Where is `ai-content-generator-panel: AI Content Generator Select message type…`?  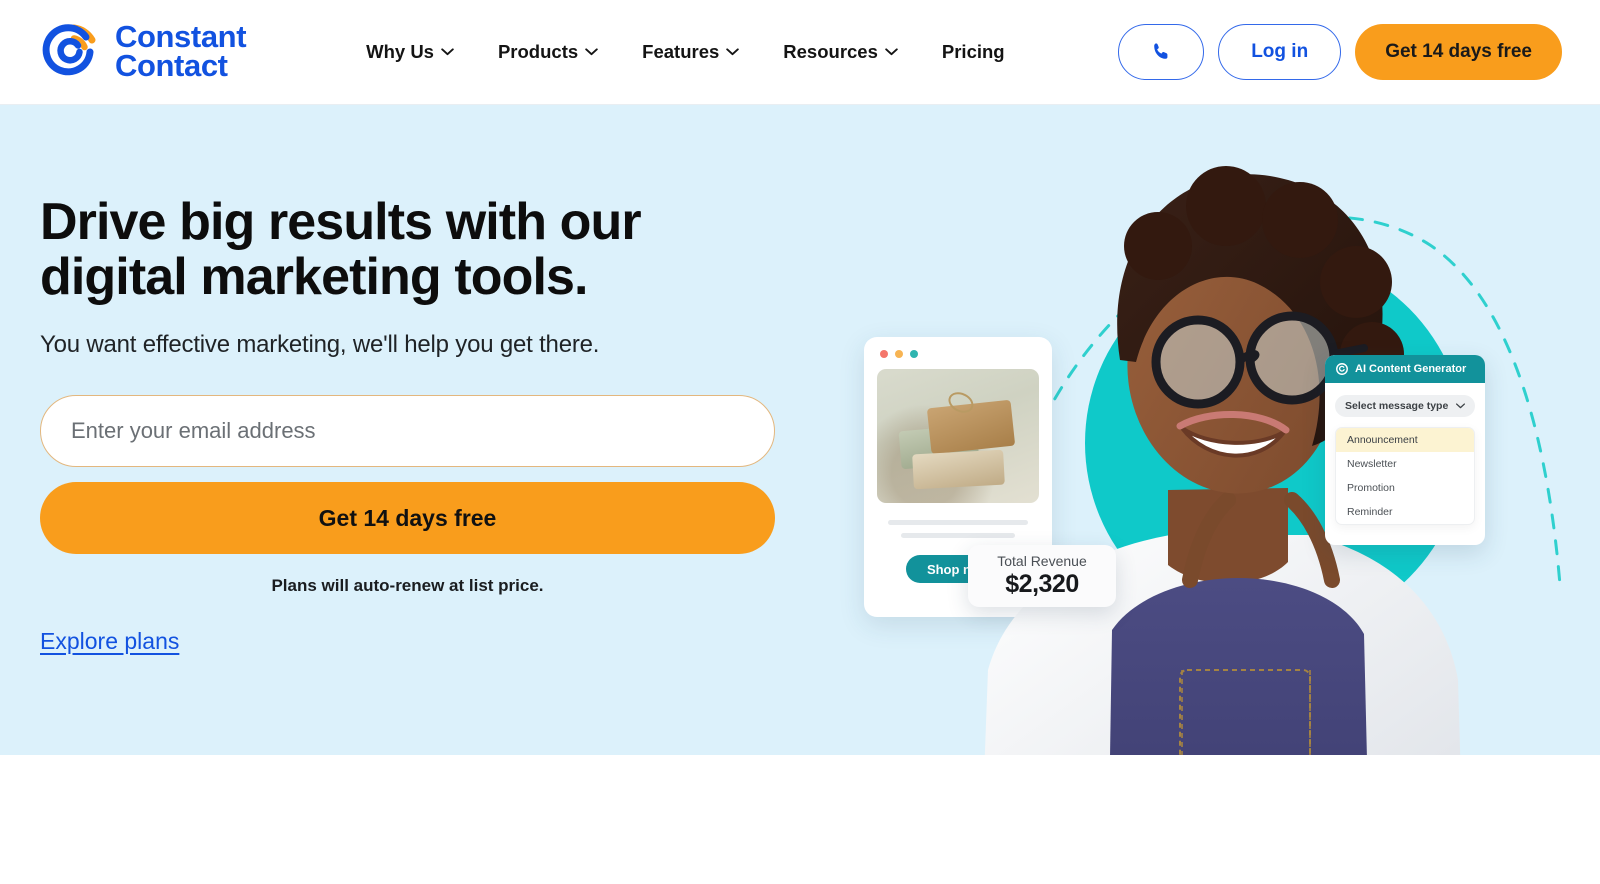
ai-content-generator-panel: AI Content Generator Select message type… is located at coordinates (1405, 450).